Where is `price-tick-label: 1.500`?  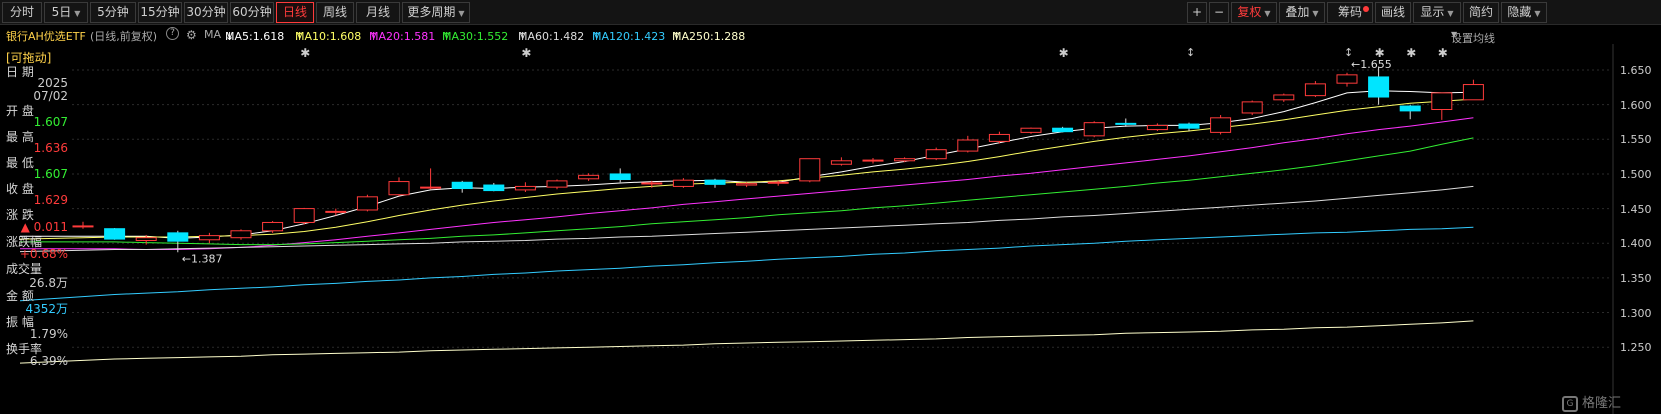 price-tick-label: 1.500 is located at coordinates (1636, 174).